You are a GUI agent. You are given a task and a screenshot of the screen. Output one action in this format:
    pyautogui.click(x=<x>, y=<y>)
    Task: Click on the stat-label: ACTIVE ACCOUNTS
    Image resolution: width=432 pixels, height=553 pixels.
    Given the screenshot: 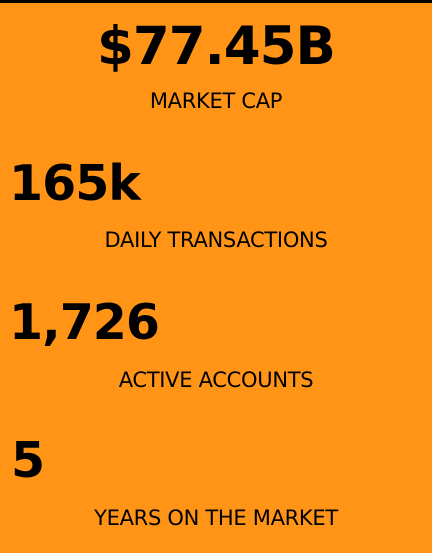 What is the action you would take?
    pyautogui.click(x=216, y=380)
    